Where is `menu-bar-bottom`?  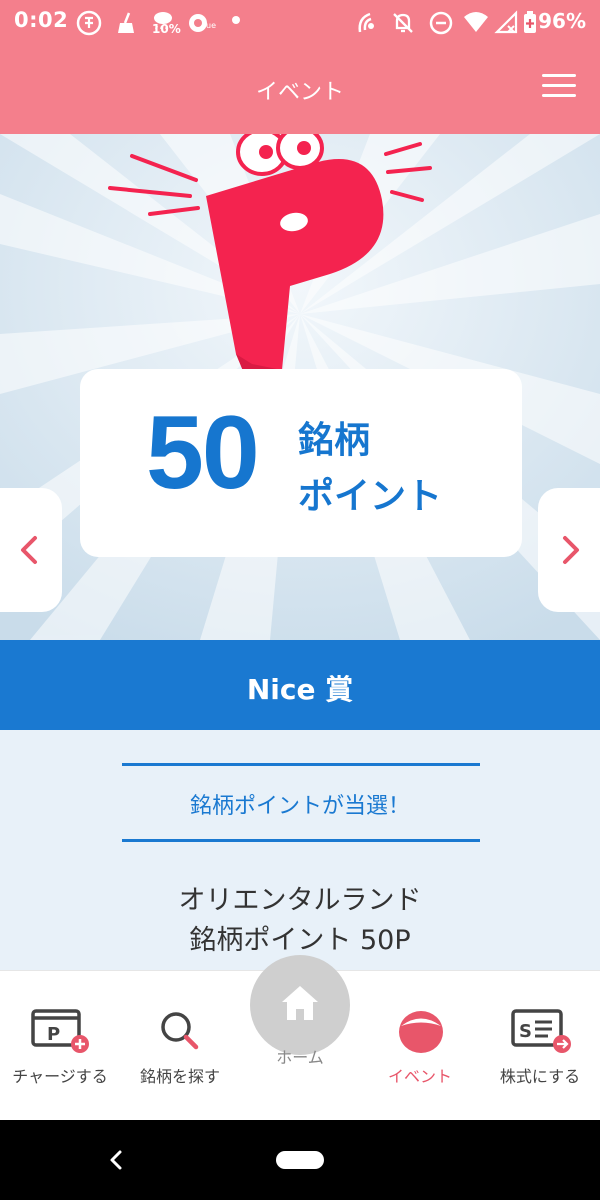 menu-bar-bottom is located at coordinates (559, 95).